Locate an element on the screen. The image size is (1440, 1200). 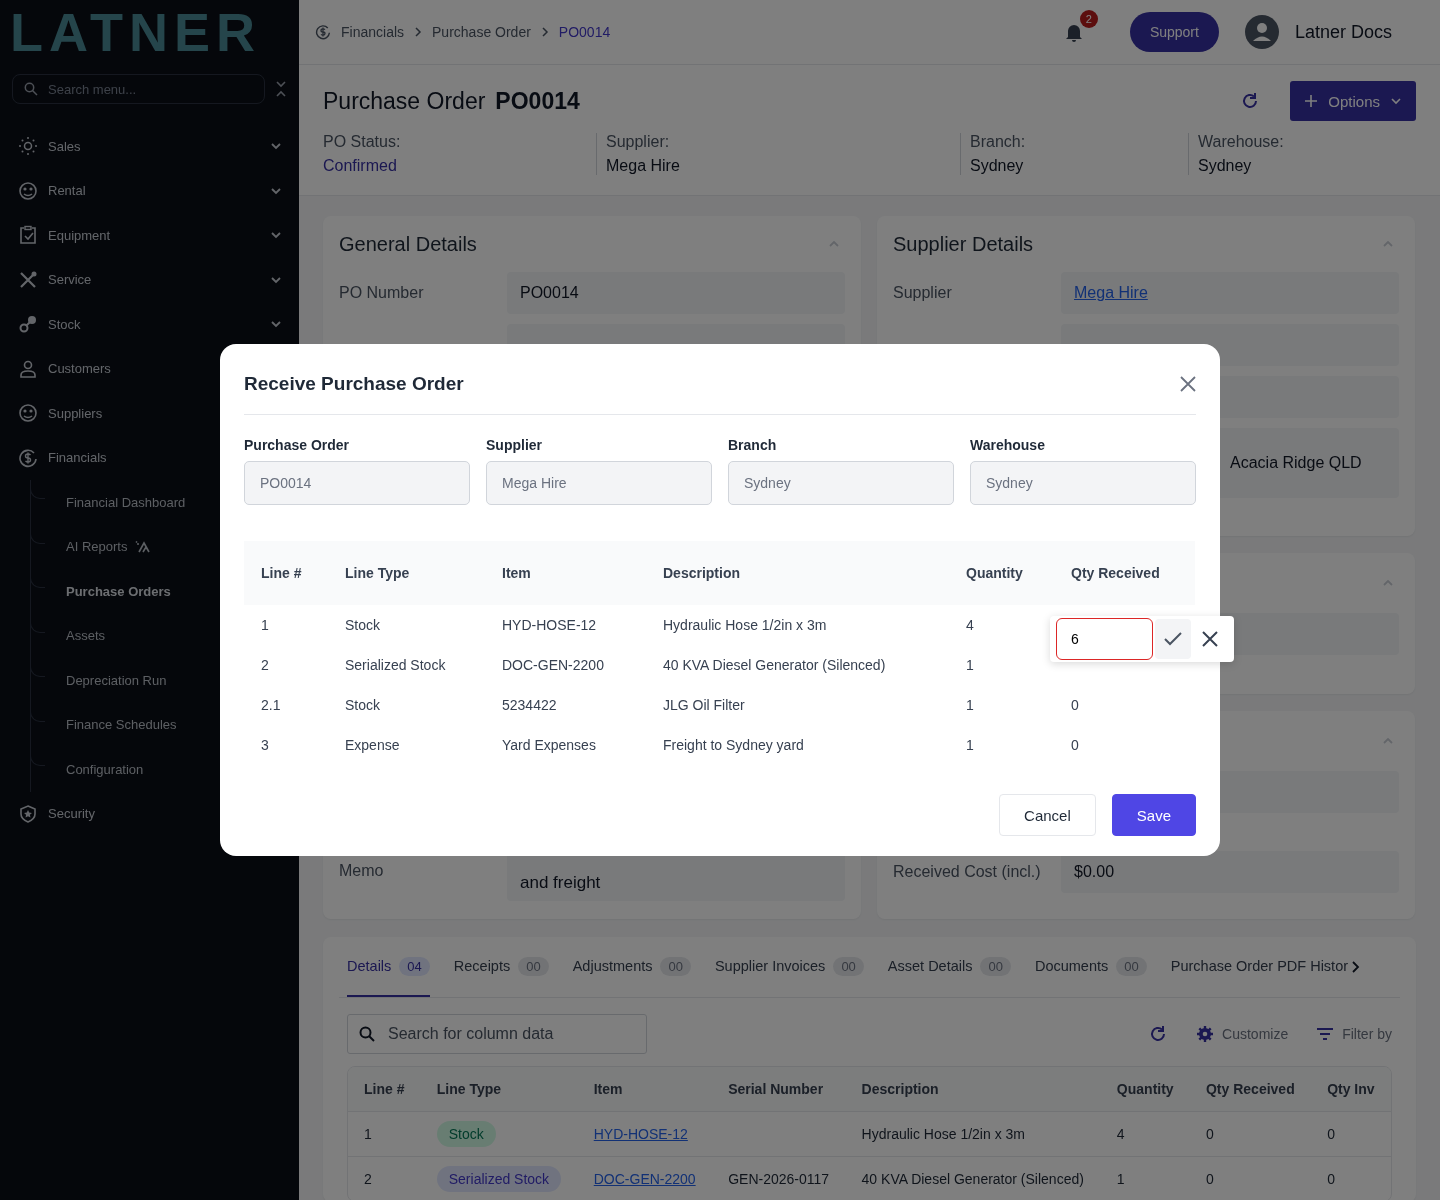
item-link: HYD-HOSE-12 is located at coordinates (640, 1134).